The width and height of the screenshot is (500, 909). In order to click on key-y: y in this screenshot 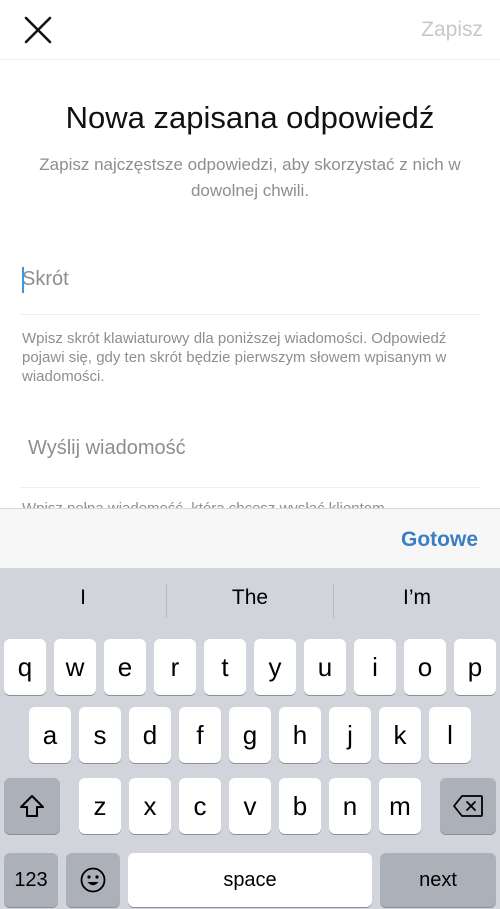, I will do `click(275, 667)`.